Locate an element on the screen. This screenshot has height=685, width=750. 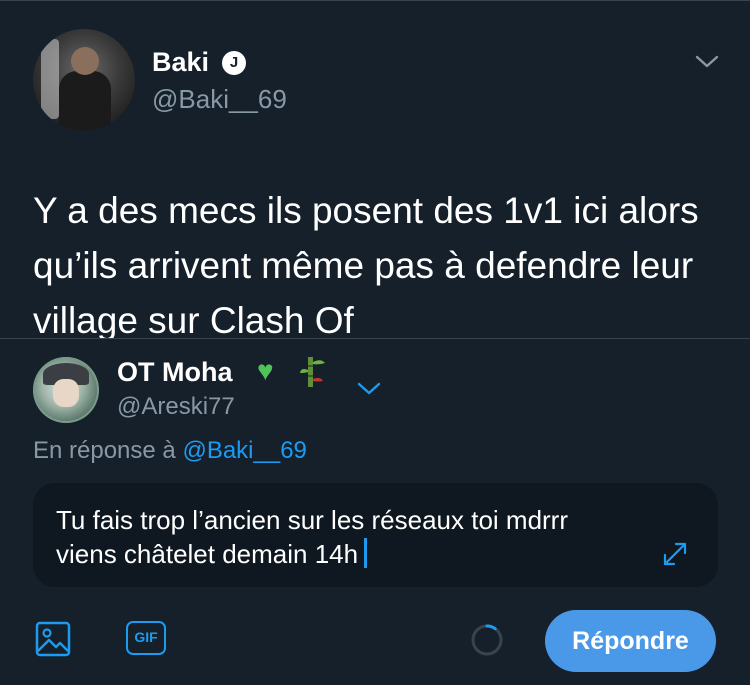
text-caret is located at coordinates (366, 553).